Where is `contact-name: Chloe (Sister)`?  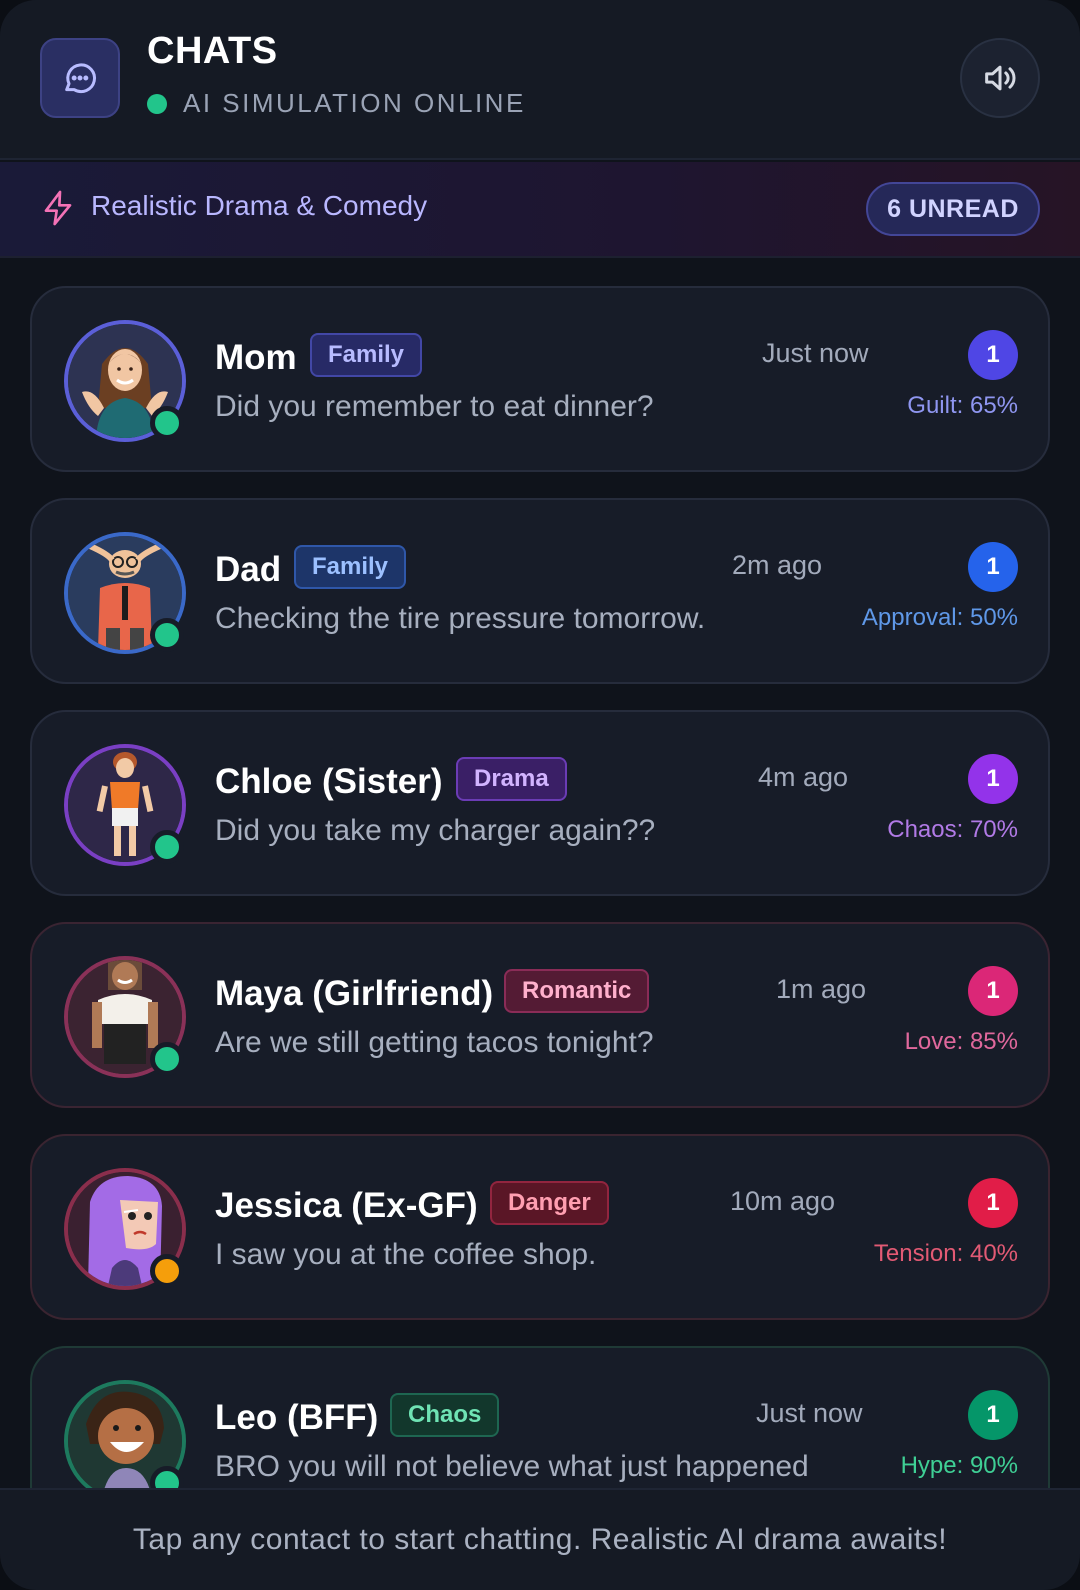
contact-name: Chloe (Sister) is located at coordinates (329, 781).